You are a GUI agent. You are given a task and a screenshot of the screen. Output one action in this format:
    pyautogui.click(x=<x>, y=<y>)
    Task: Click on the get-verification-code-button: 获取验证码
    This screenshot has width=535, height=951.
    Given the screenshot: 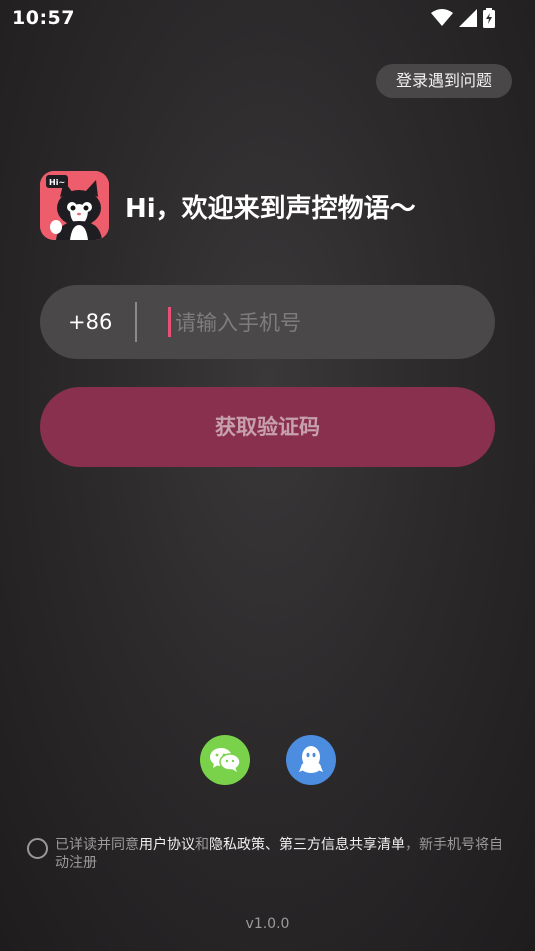 What is the action you would take?
    pyautogui.click(x=267, y=427)
    